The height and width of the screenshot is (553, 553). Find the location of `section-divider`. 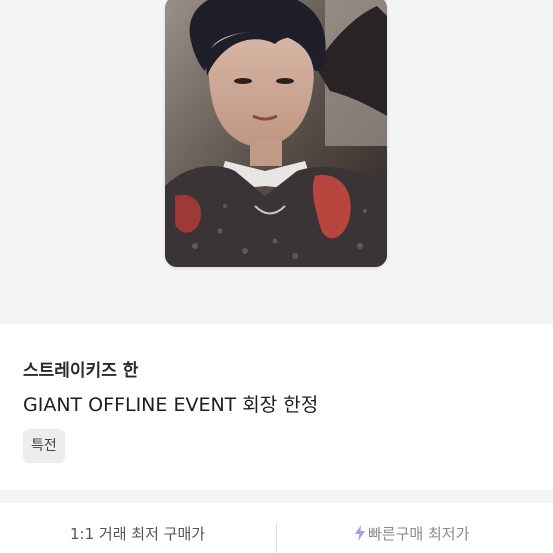

section-divider is located at coordinates (276, 496).